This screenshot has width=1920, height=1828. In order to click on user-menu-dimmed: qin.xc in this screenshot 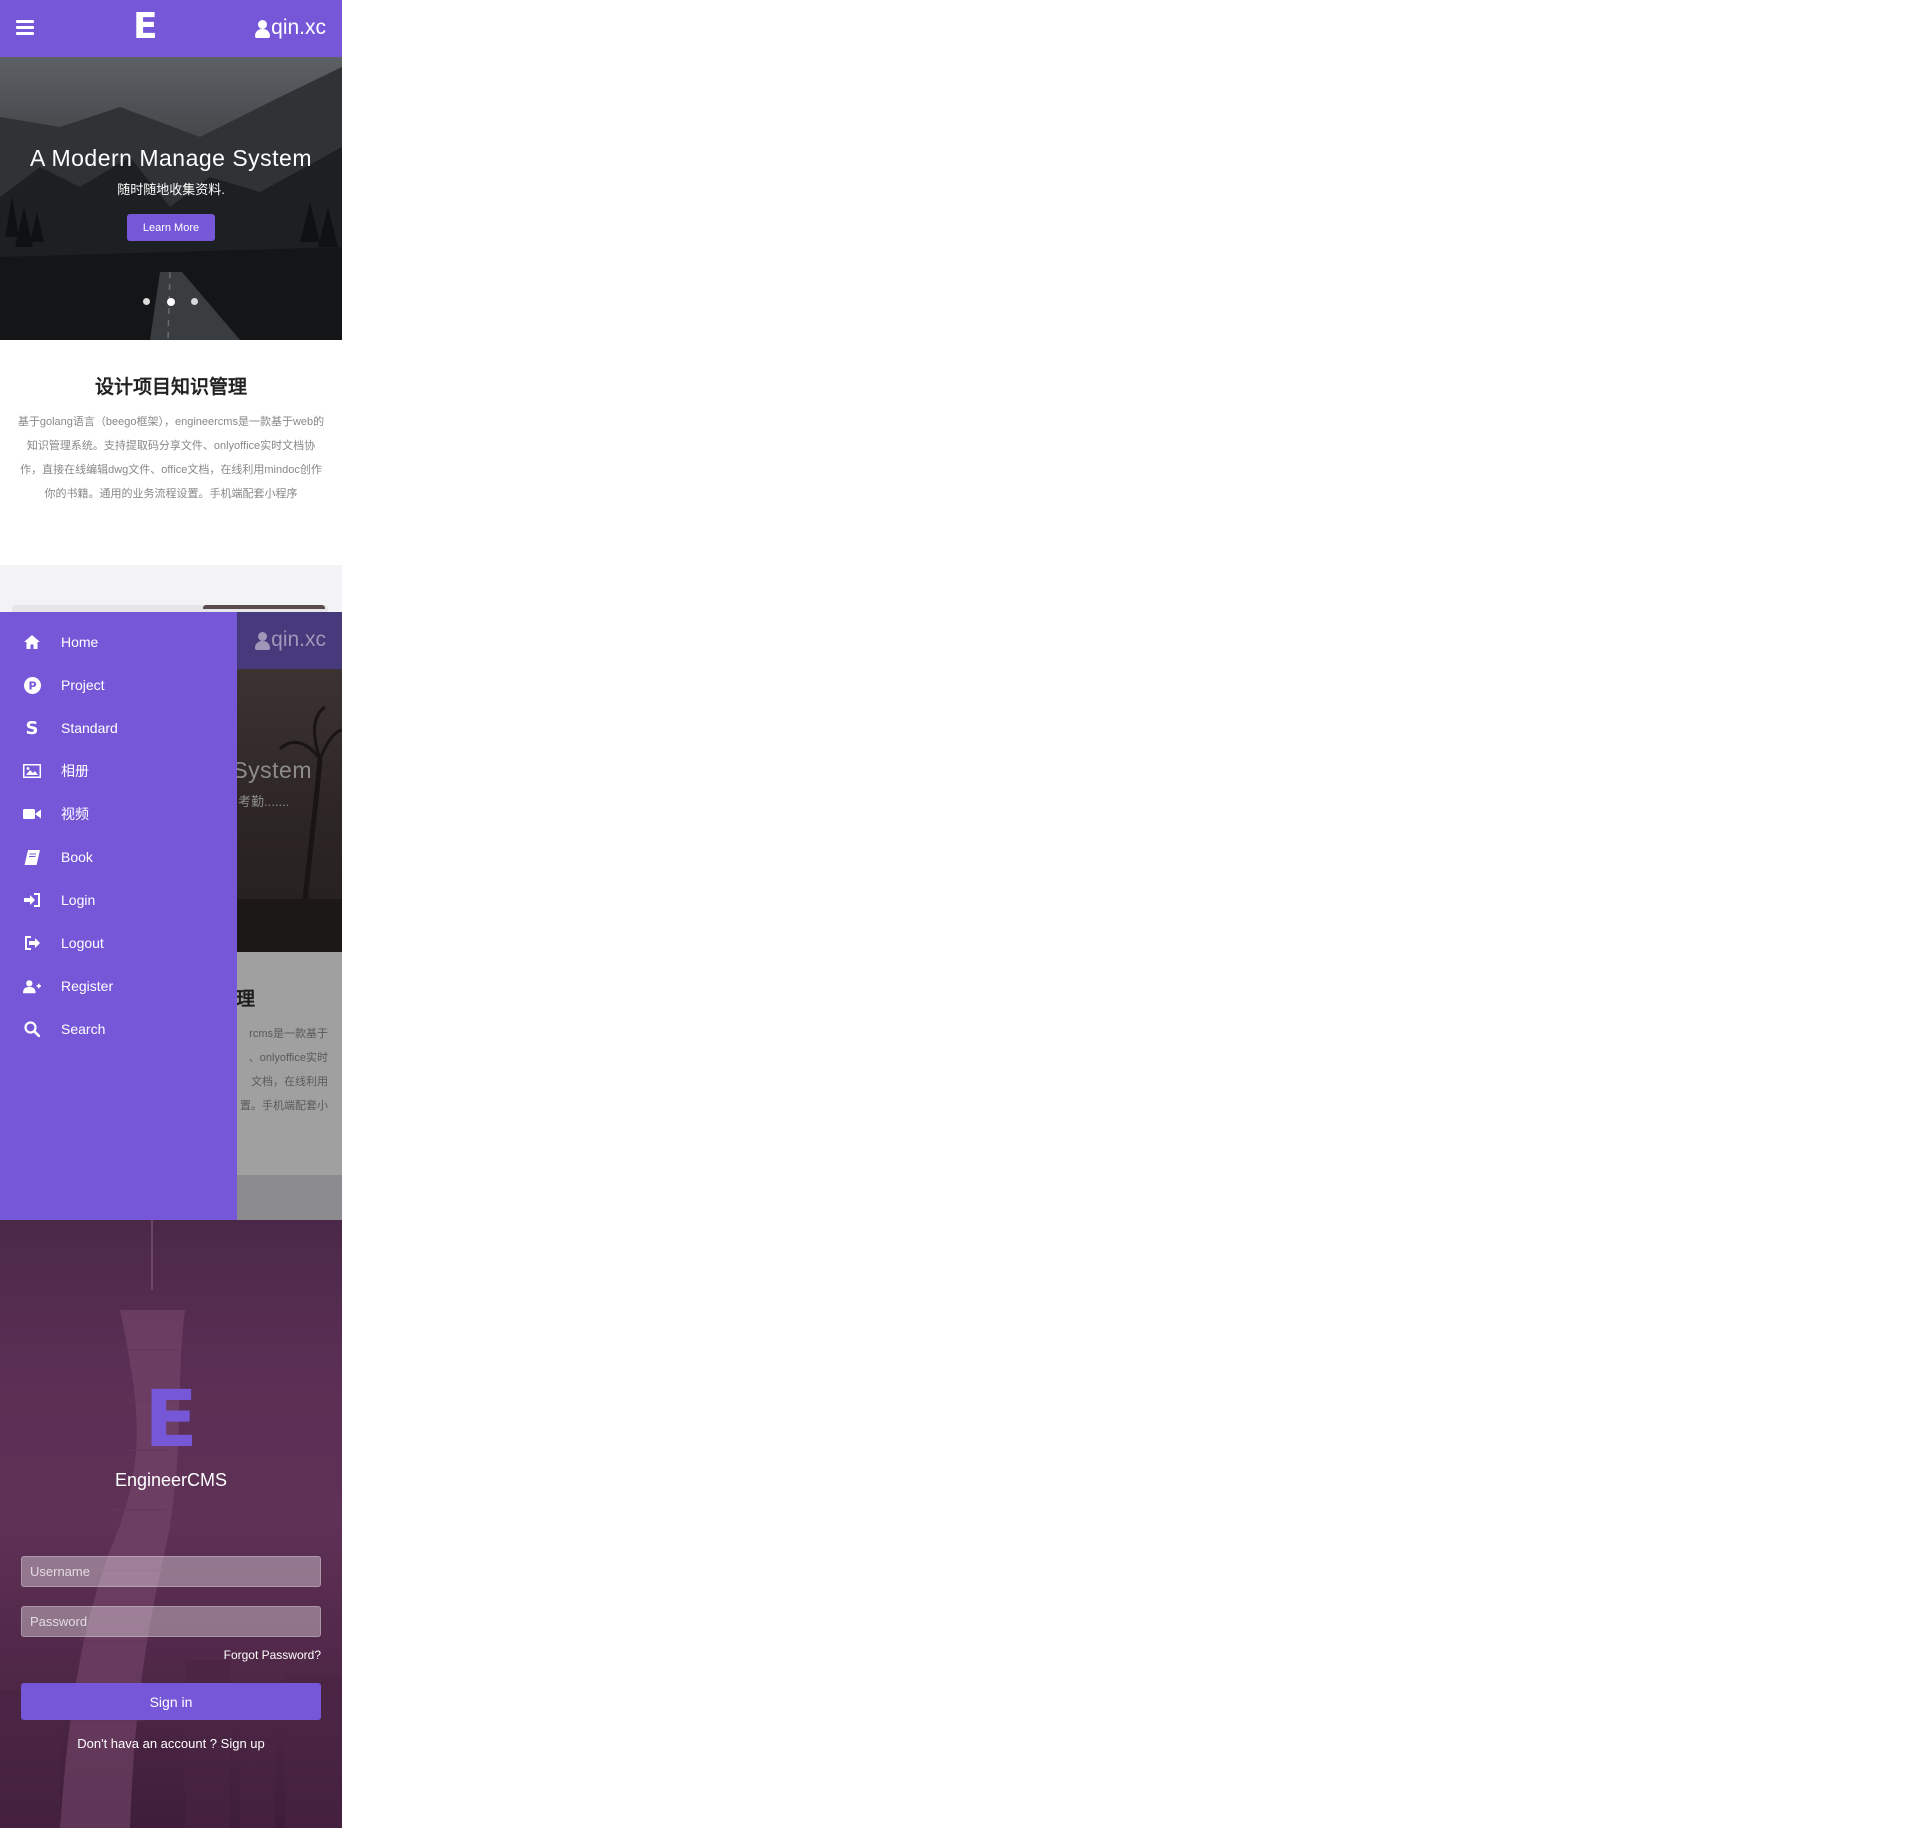, I will do `click(290, 640)`.